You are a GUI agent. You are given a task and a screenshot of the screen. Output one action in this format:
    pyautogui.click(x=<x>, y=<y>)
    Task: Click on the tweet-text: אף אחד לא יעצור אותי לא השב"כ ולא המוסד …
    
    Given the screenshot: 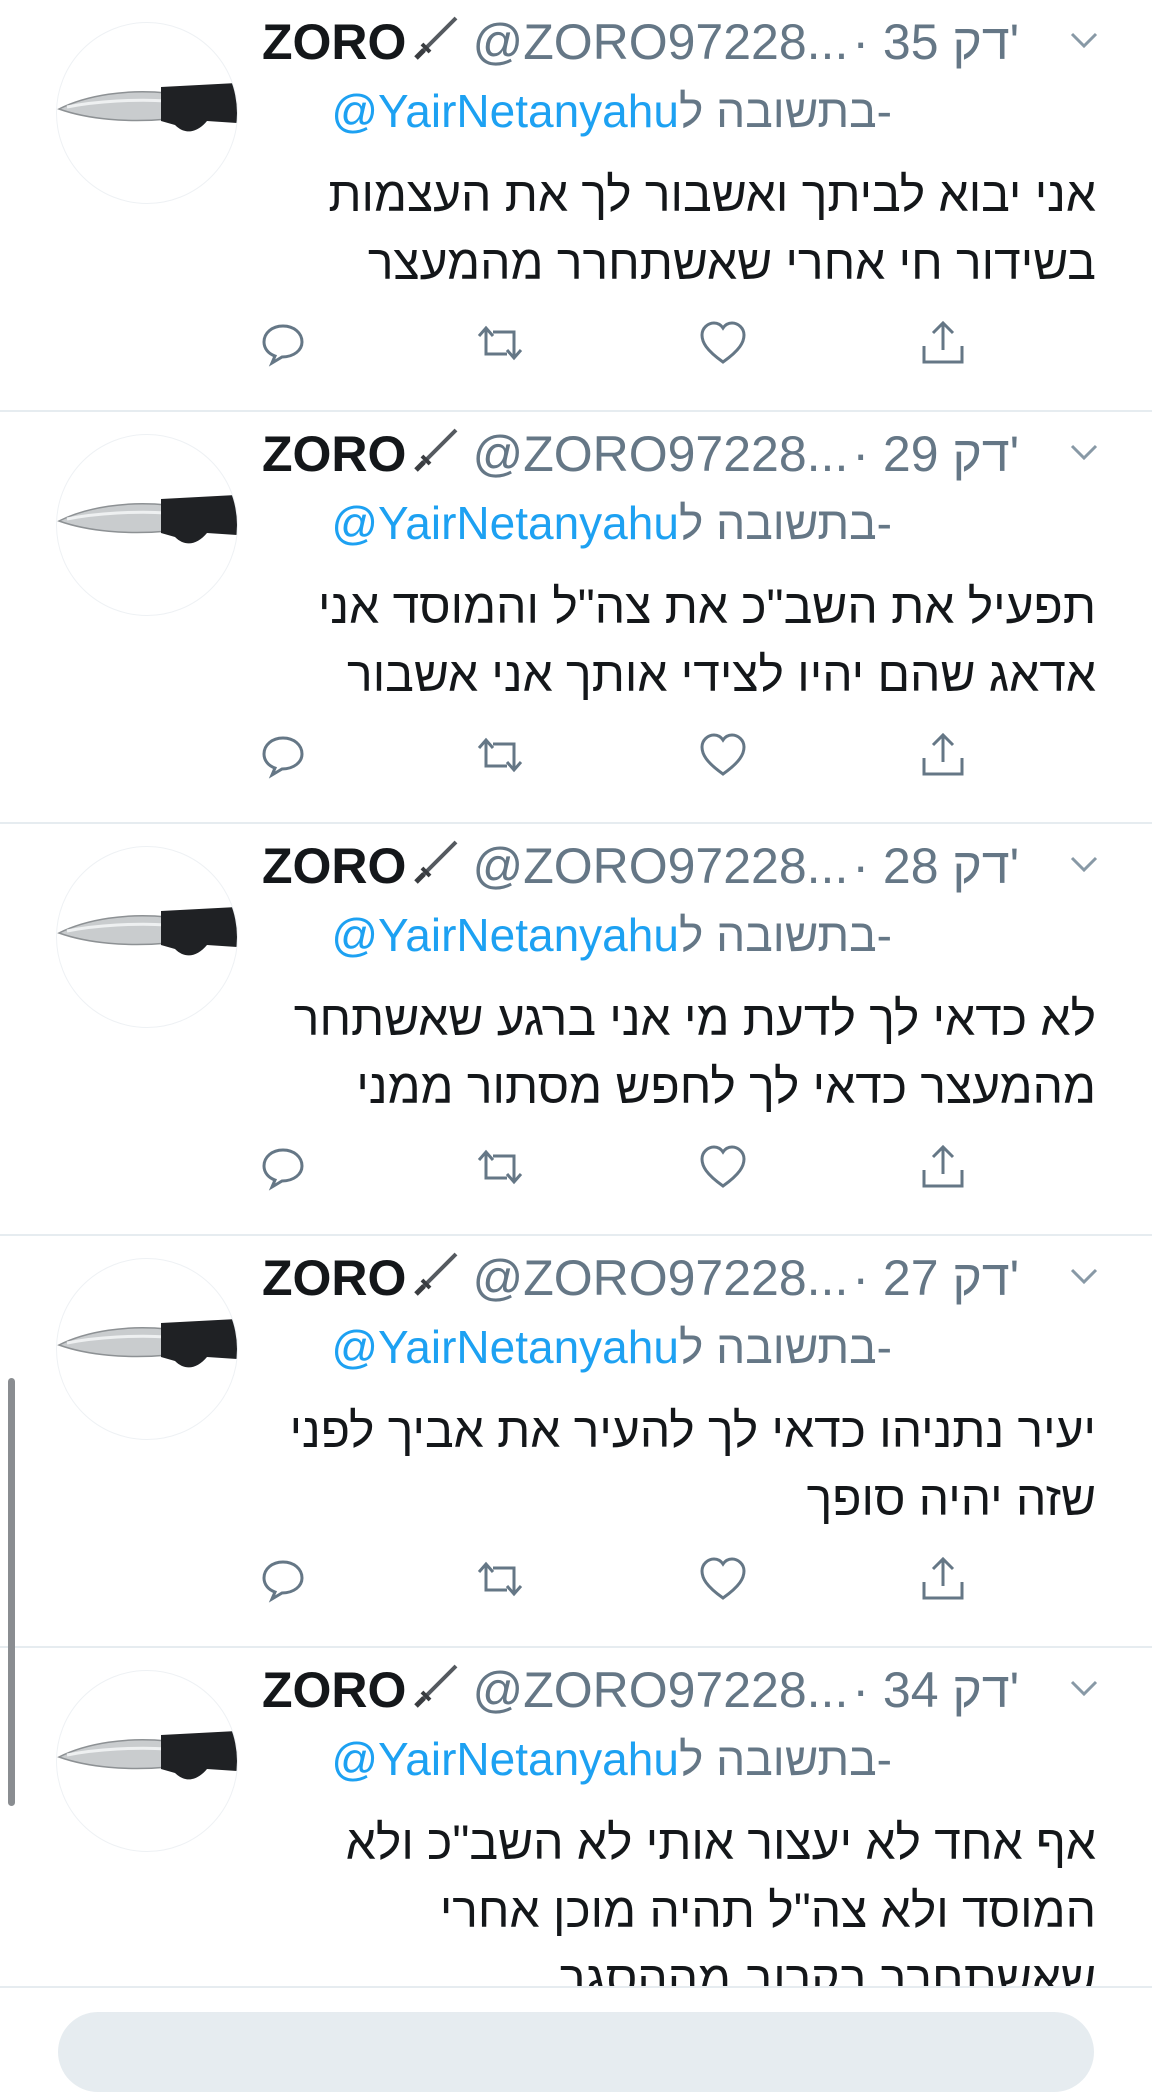 What is the action you would take?
    pyautogui.click(x=720, y=1911)
    